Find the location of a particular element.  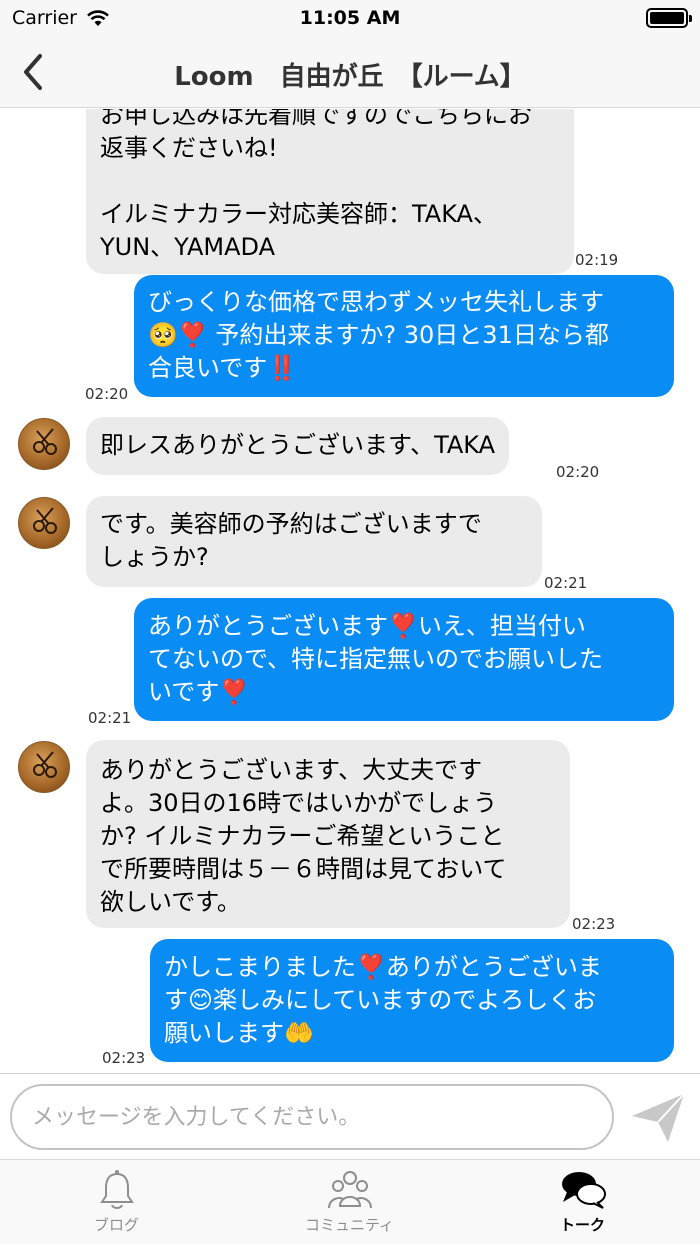

message-bubble-incoming: です。美容師の予約はございますで しょうか? is located at coordinates (314, 541).